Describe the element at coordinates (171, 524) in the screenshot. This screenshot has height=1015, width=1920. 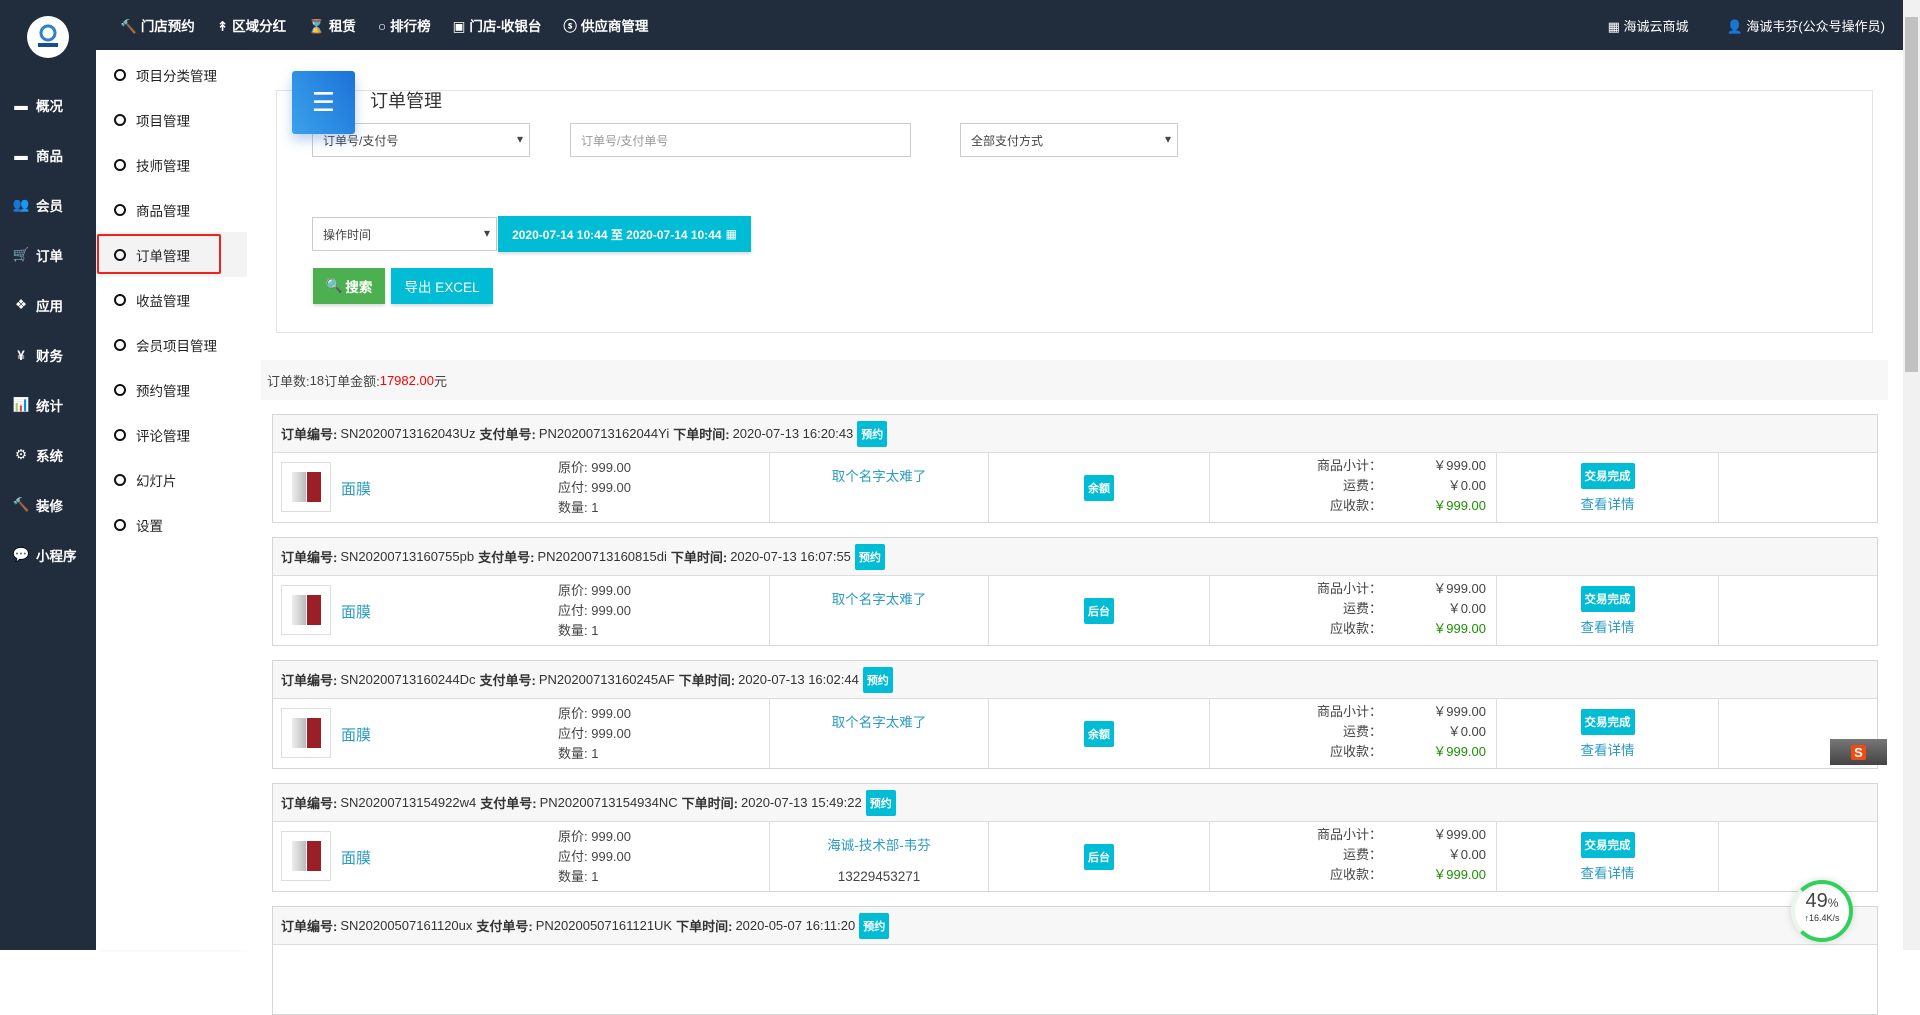
I see `submenu-item: 设置` at that location.